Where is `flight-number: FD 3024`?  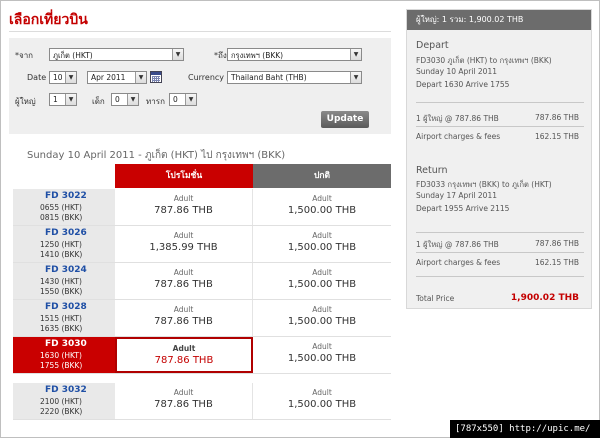 flight-number: FD 3024 is located at coordinates (66, 270).